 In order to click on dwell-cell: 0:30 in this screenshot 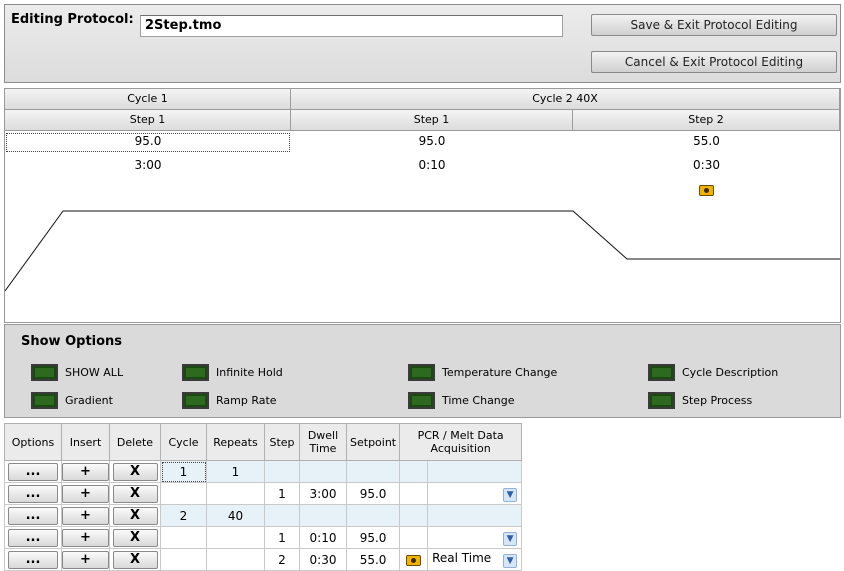, I will do `click(323, 559)`.